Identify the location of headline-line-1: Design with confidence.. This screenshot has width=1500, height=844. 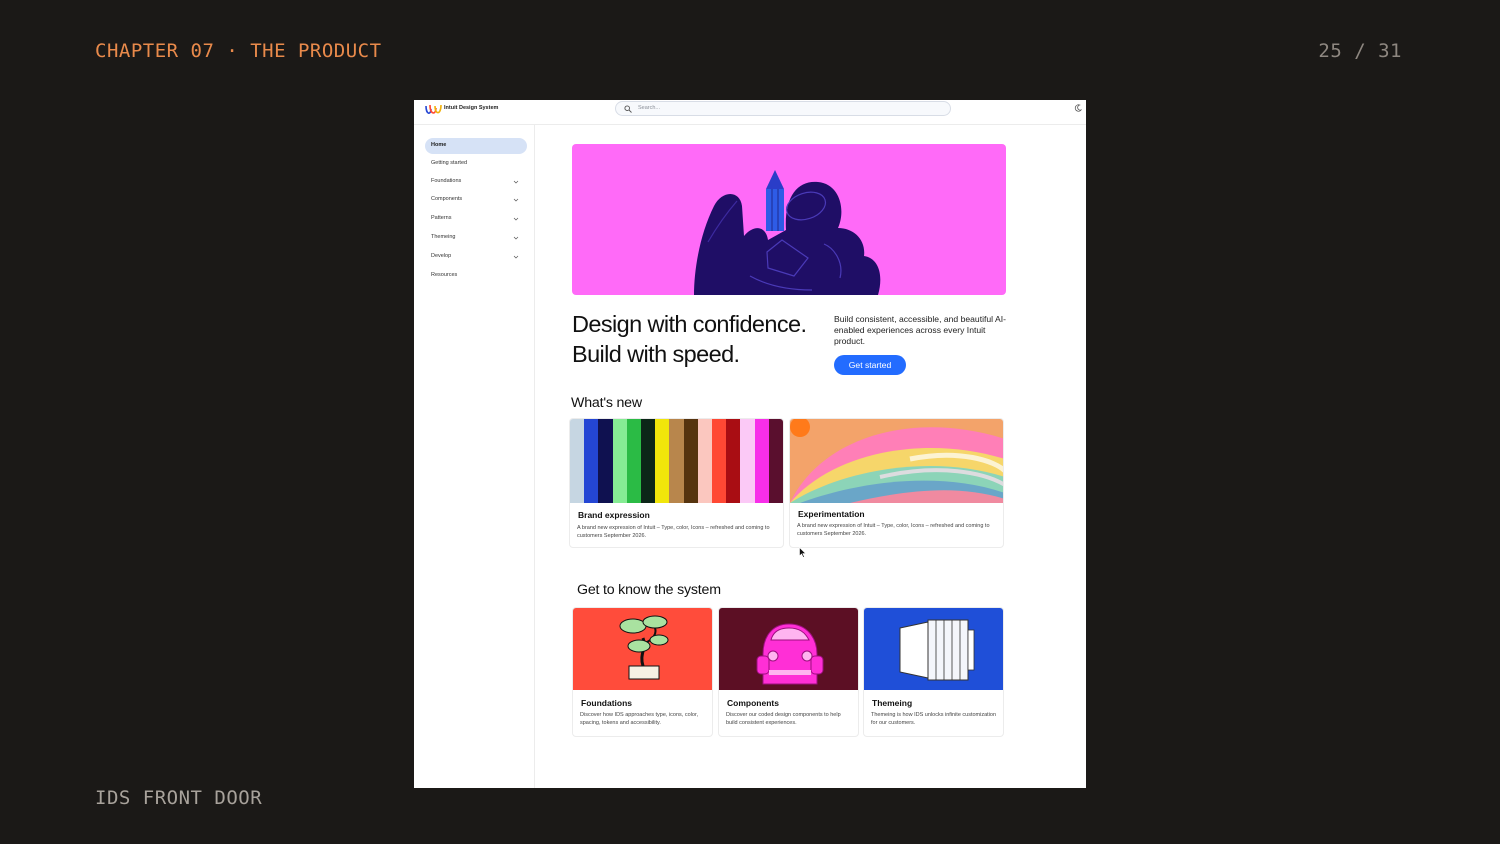
(689, 324).